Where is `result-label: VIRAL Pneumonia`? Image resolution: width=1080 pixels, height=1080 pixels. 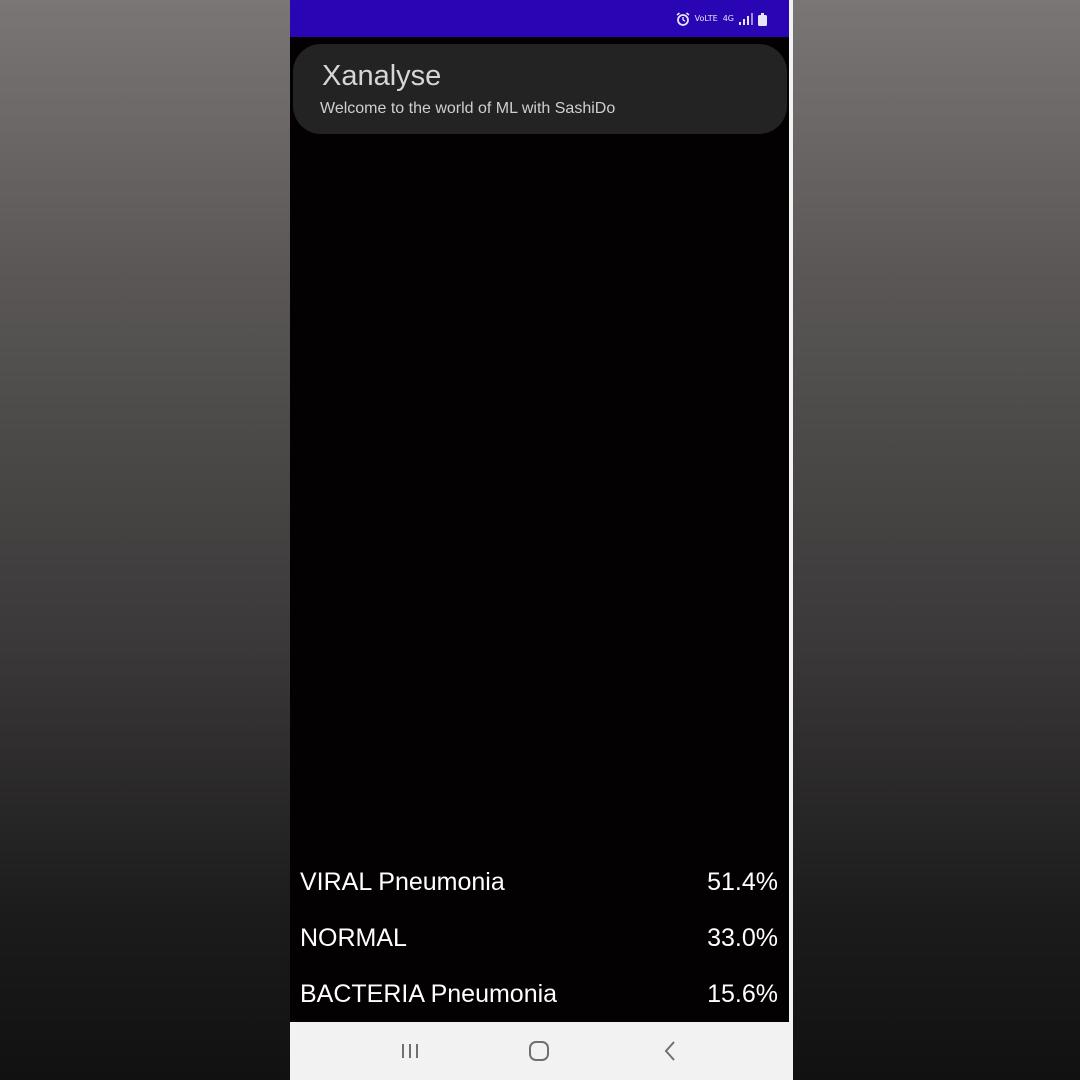
result-label: VIRAL Pneumonia is located at coordinates (402, 882).